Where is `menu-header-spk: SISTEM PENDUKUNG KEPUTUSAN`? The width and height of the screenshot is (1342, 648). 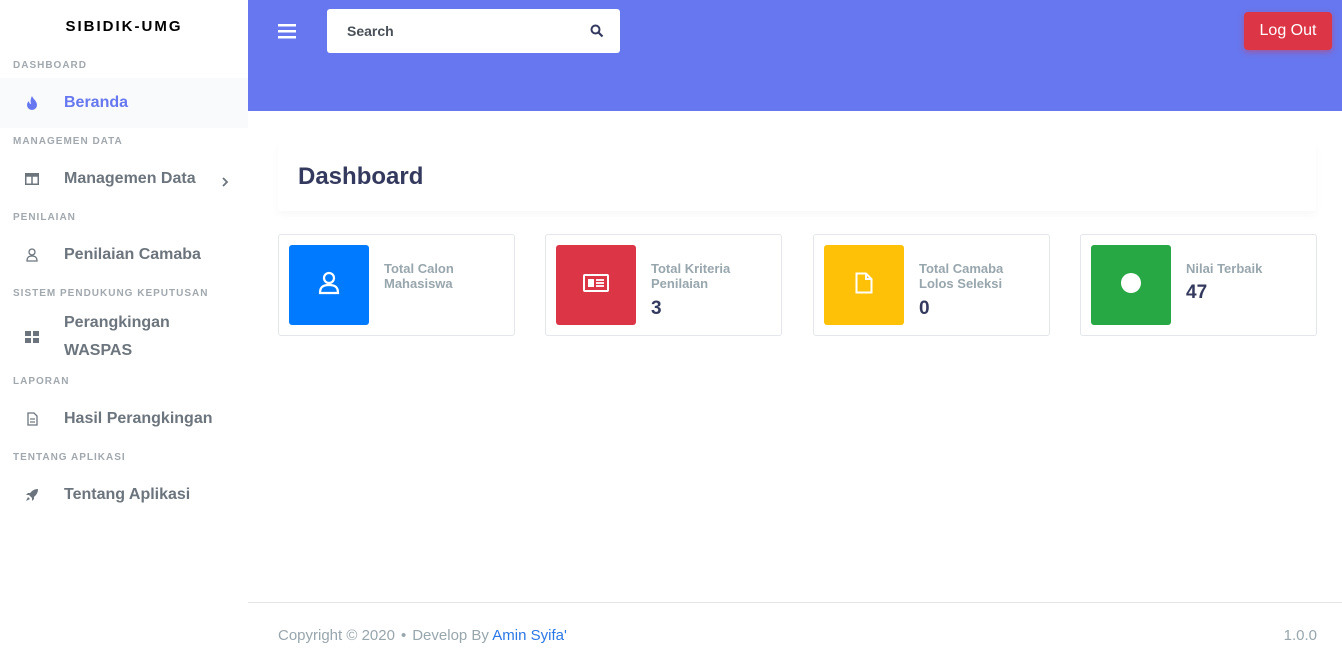 menu-header-spk: SISTEM PENDUKUNG KEPUTUSAN is located at coordinates (111, 293).